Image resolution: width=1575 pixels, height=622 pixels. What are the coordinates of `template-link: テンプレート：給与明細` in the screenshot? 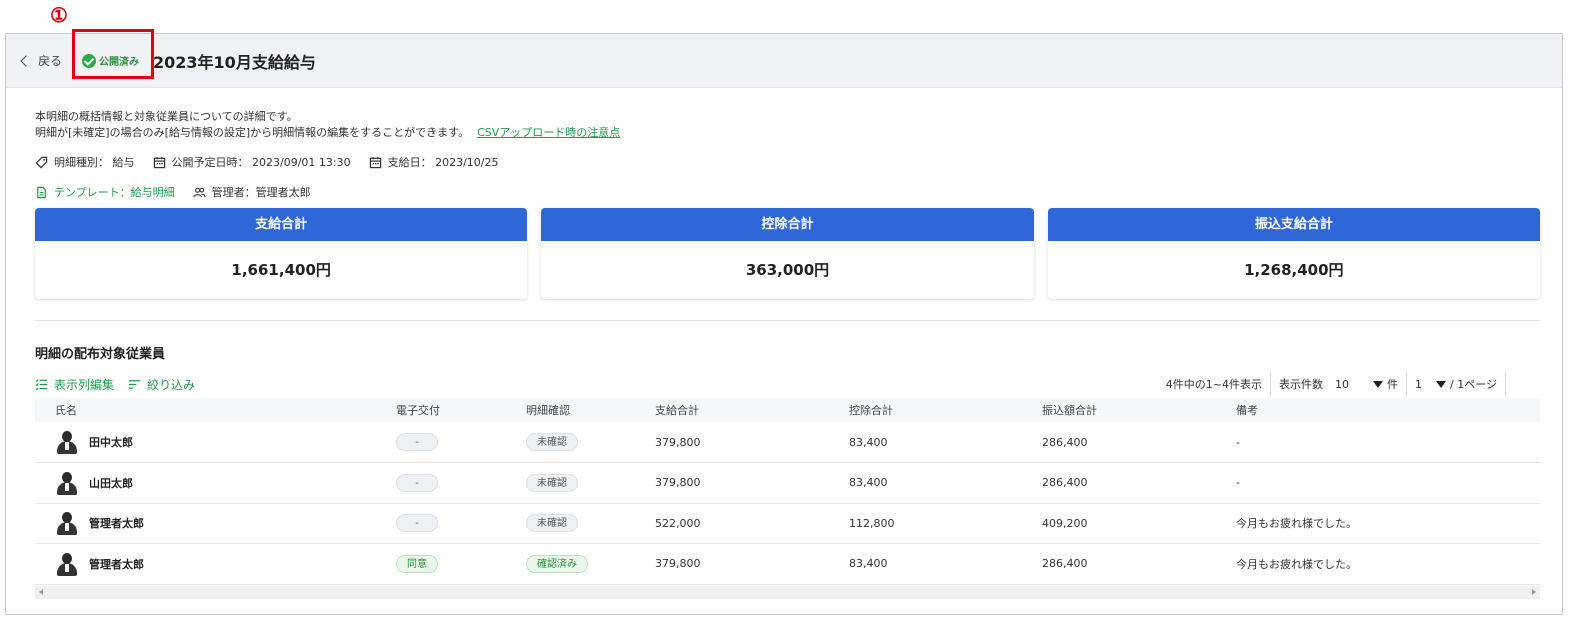 It's located at (105, 192).